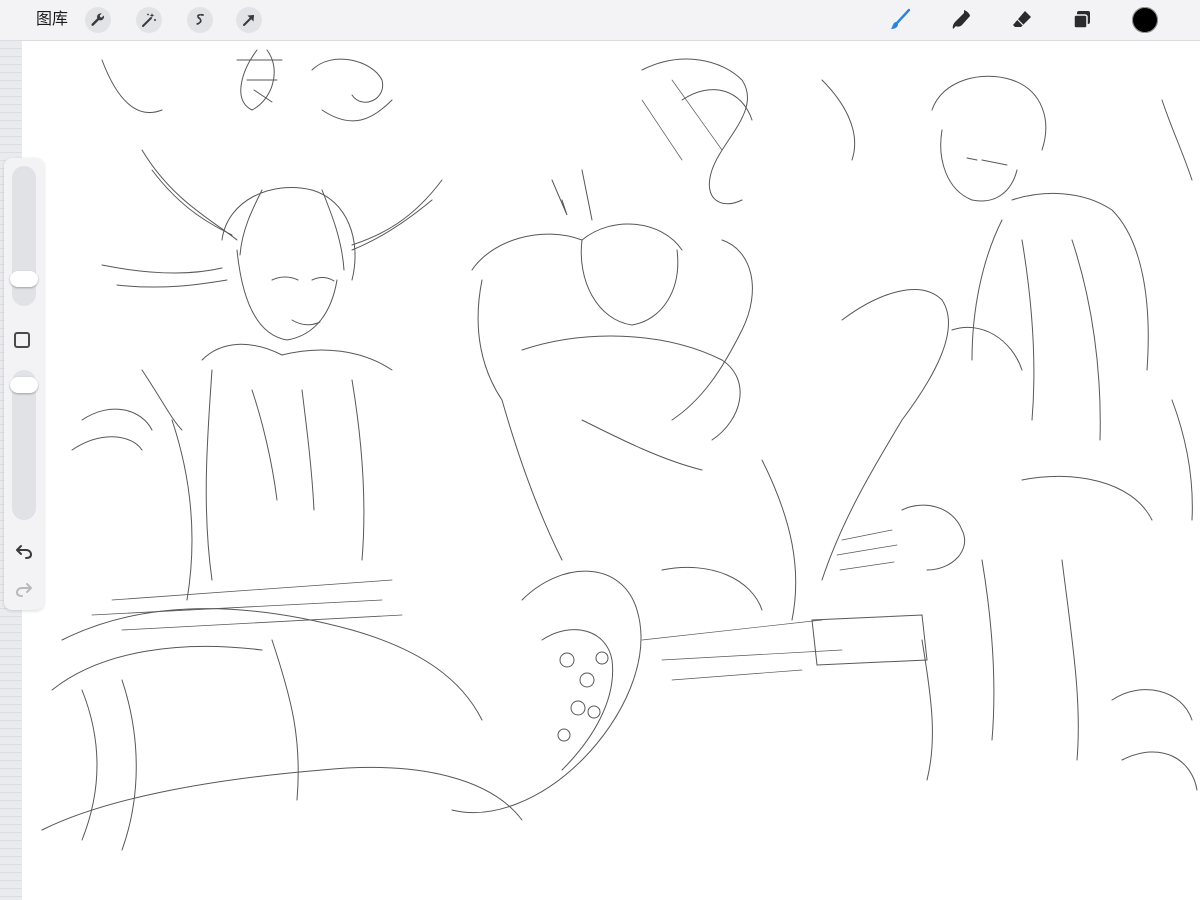 The image size is (1200, 900). Describe the element at coordinates (600, 20) in the screenshot. I see `top-toolbar: 图库` at that location.